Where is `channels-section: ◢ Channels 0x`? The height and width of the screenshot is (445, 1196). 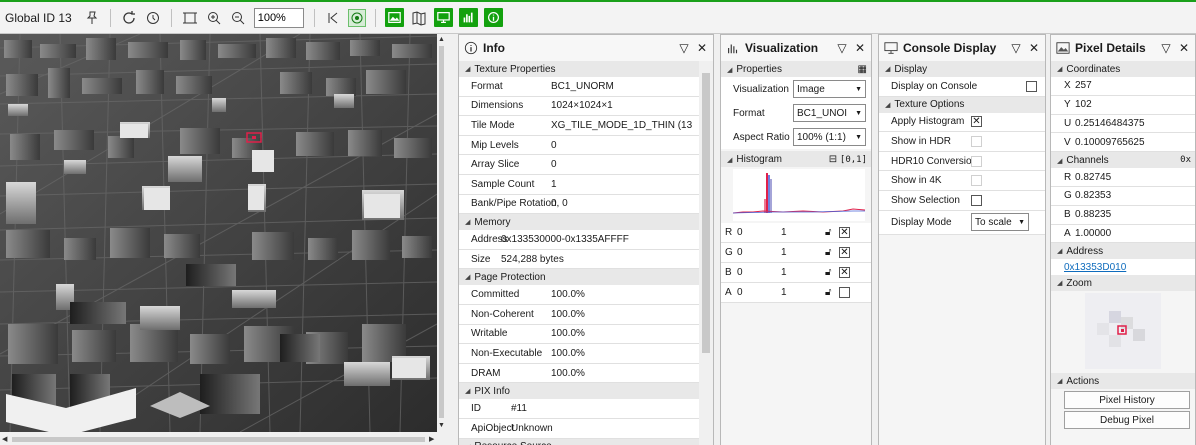
channels-section: ◢ Channels 0x is located at coordinates (1123, 160).